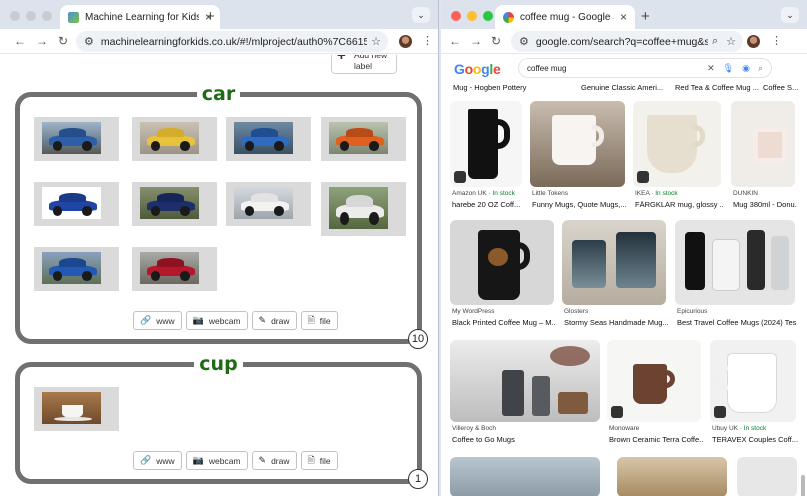 This screenshot has height=496, width=807. Describe the element at coordinates (576, 311) in the screenshot. I see `result-source: Glosters` at that location.